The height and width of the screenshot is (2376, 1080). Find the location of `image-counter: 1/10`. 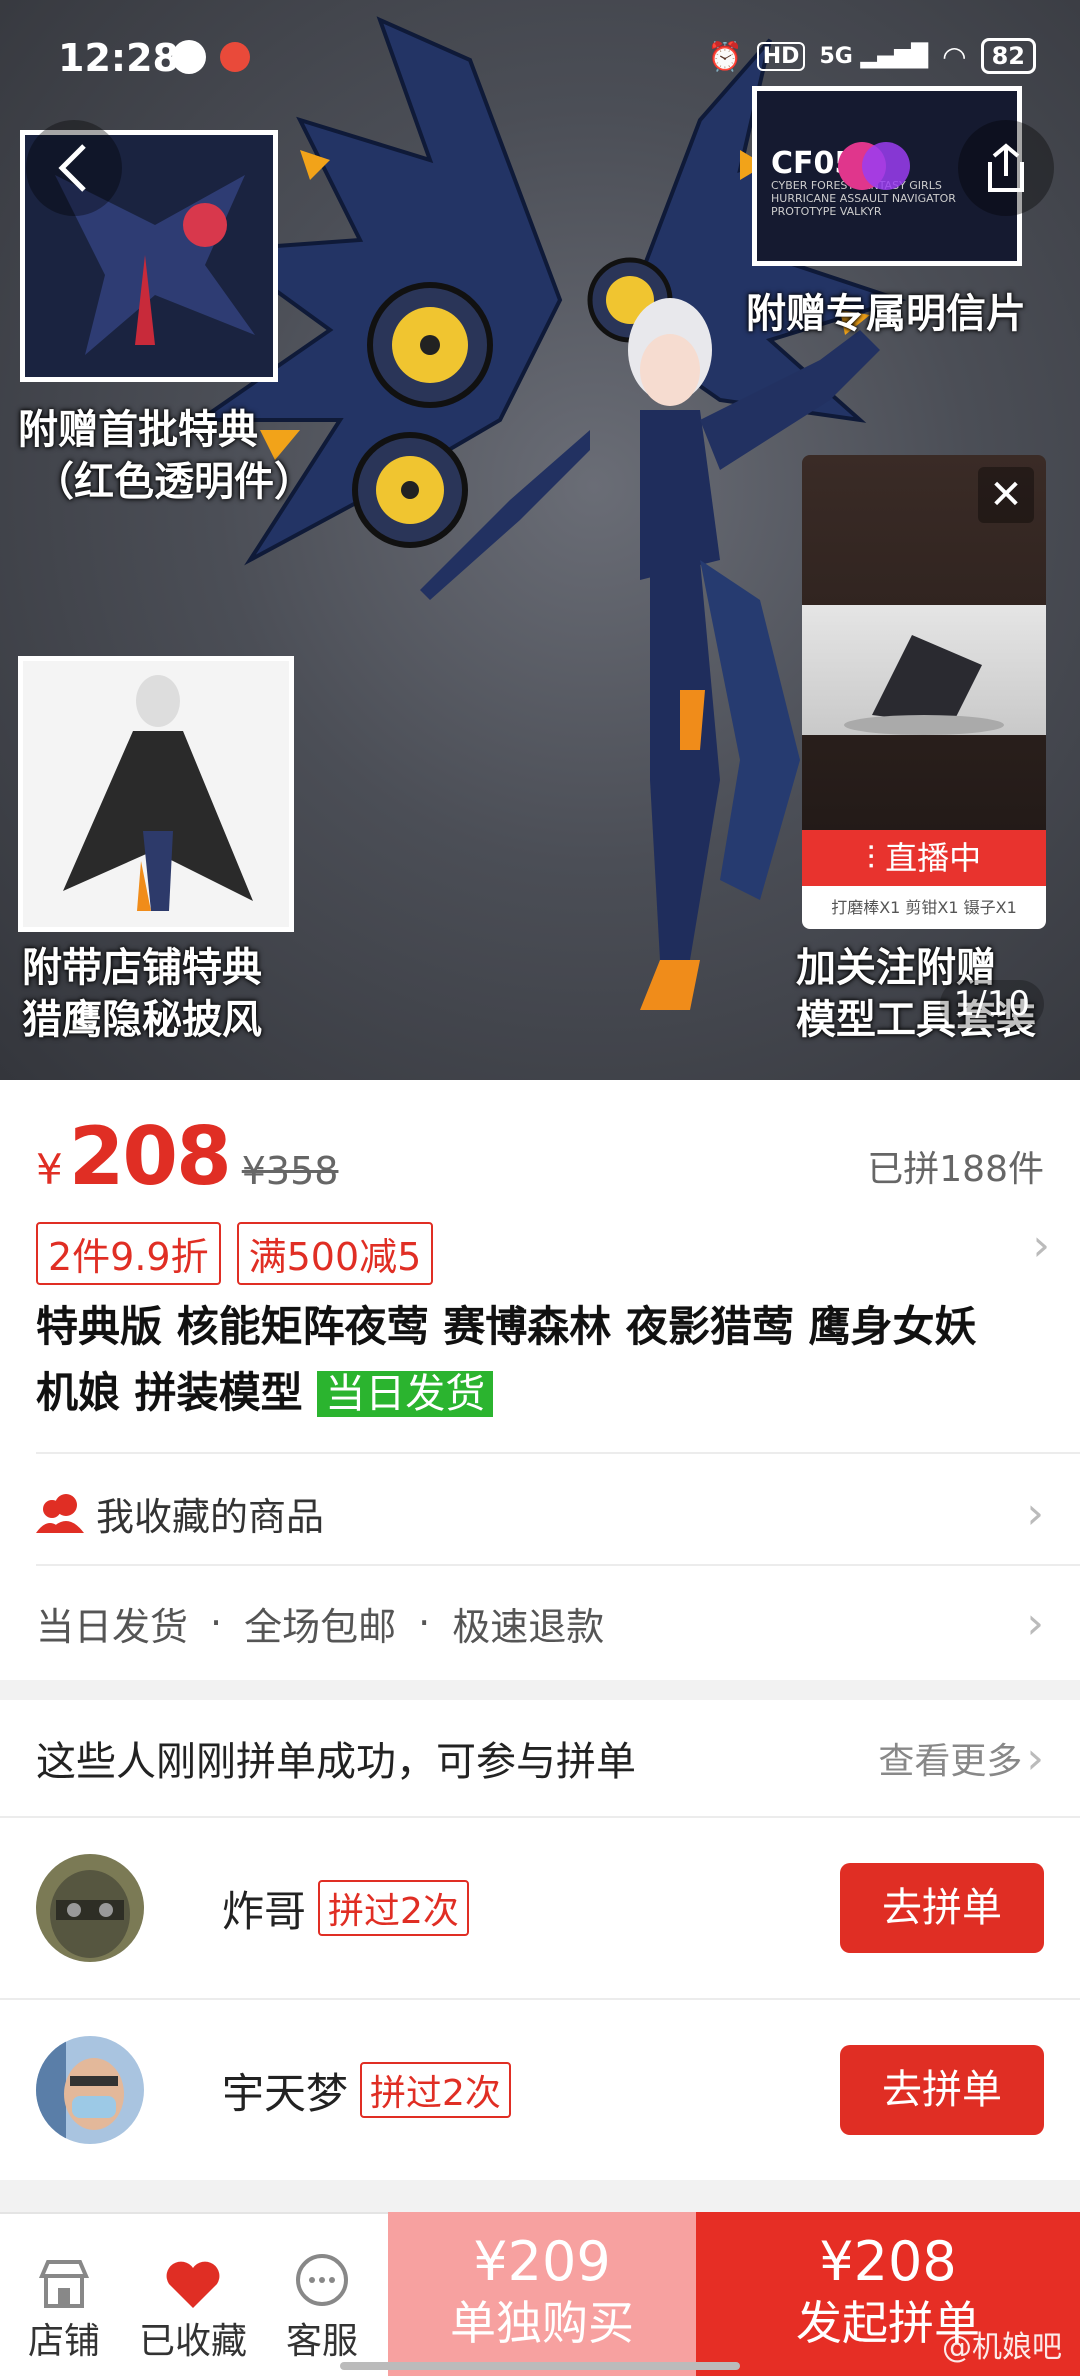

image-counter: 1/10 is located at coordinates (991, 1004).